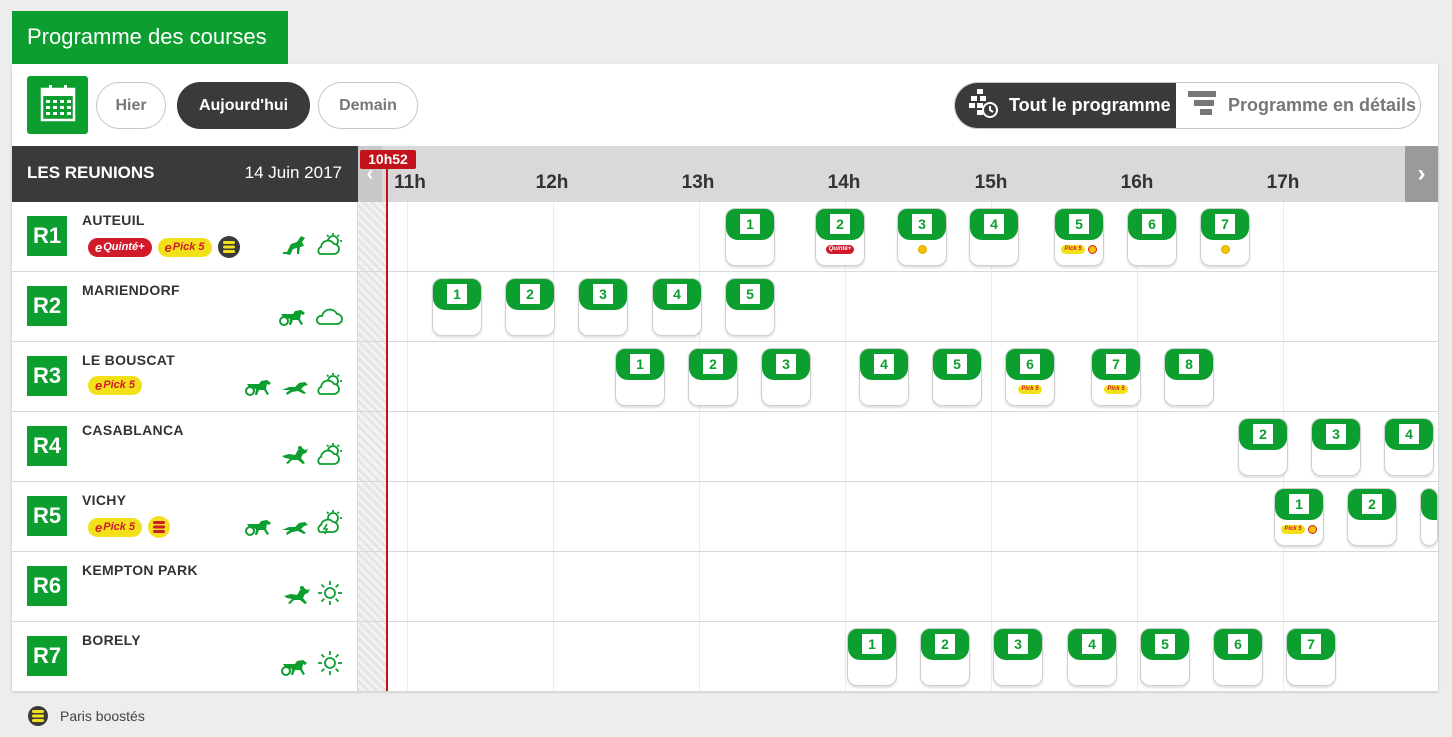 Image resolution: width=1452 pixels, height=737 pixels. I want to click on race-card: 8, so click(1189, 377).